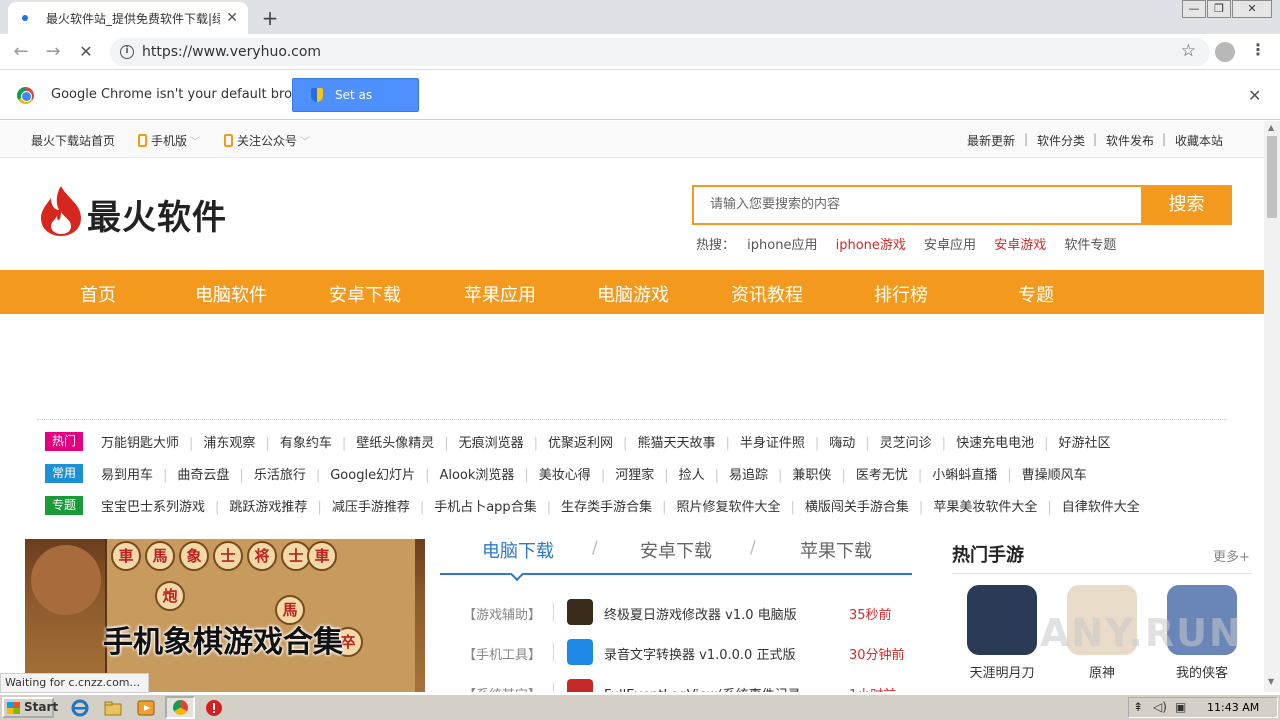 This screenshot has height=720, width=1280. What do you see at coordinates (137, 211) in the screenshot?
I see `site-logo: 最火软件` at bounding box center [137, 211].